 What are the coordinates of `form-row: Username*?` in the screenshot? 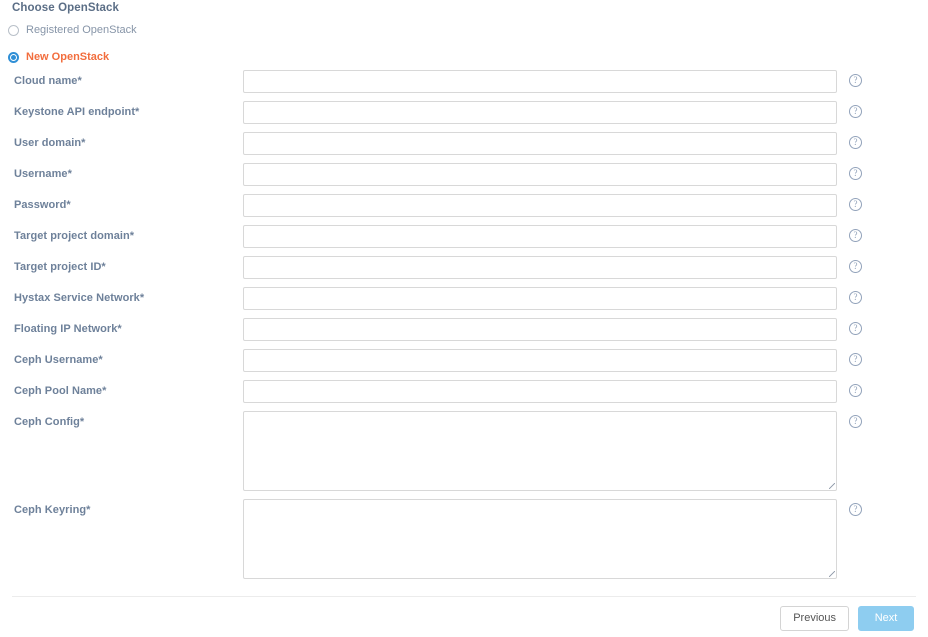 It's located at (464, 178).